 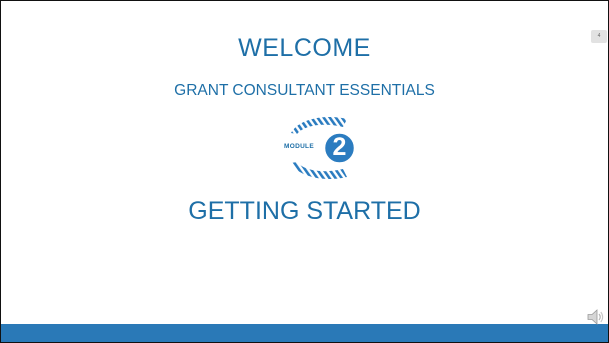 What do you see at coordinates (304, 333) in the screenshot?
I see `footer-bar` at bounding box center [304, 333].